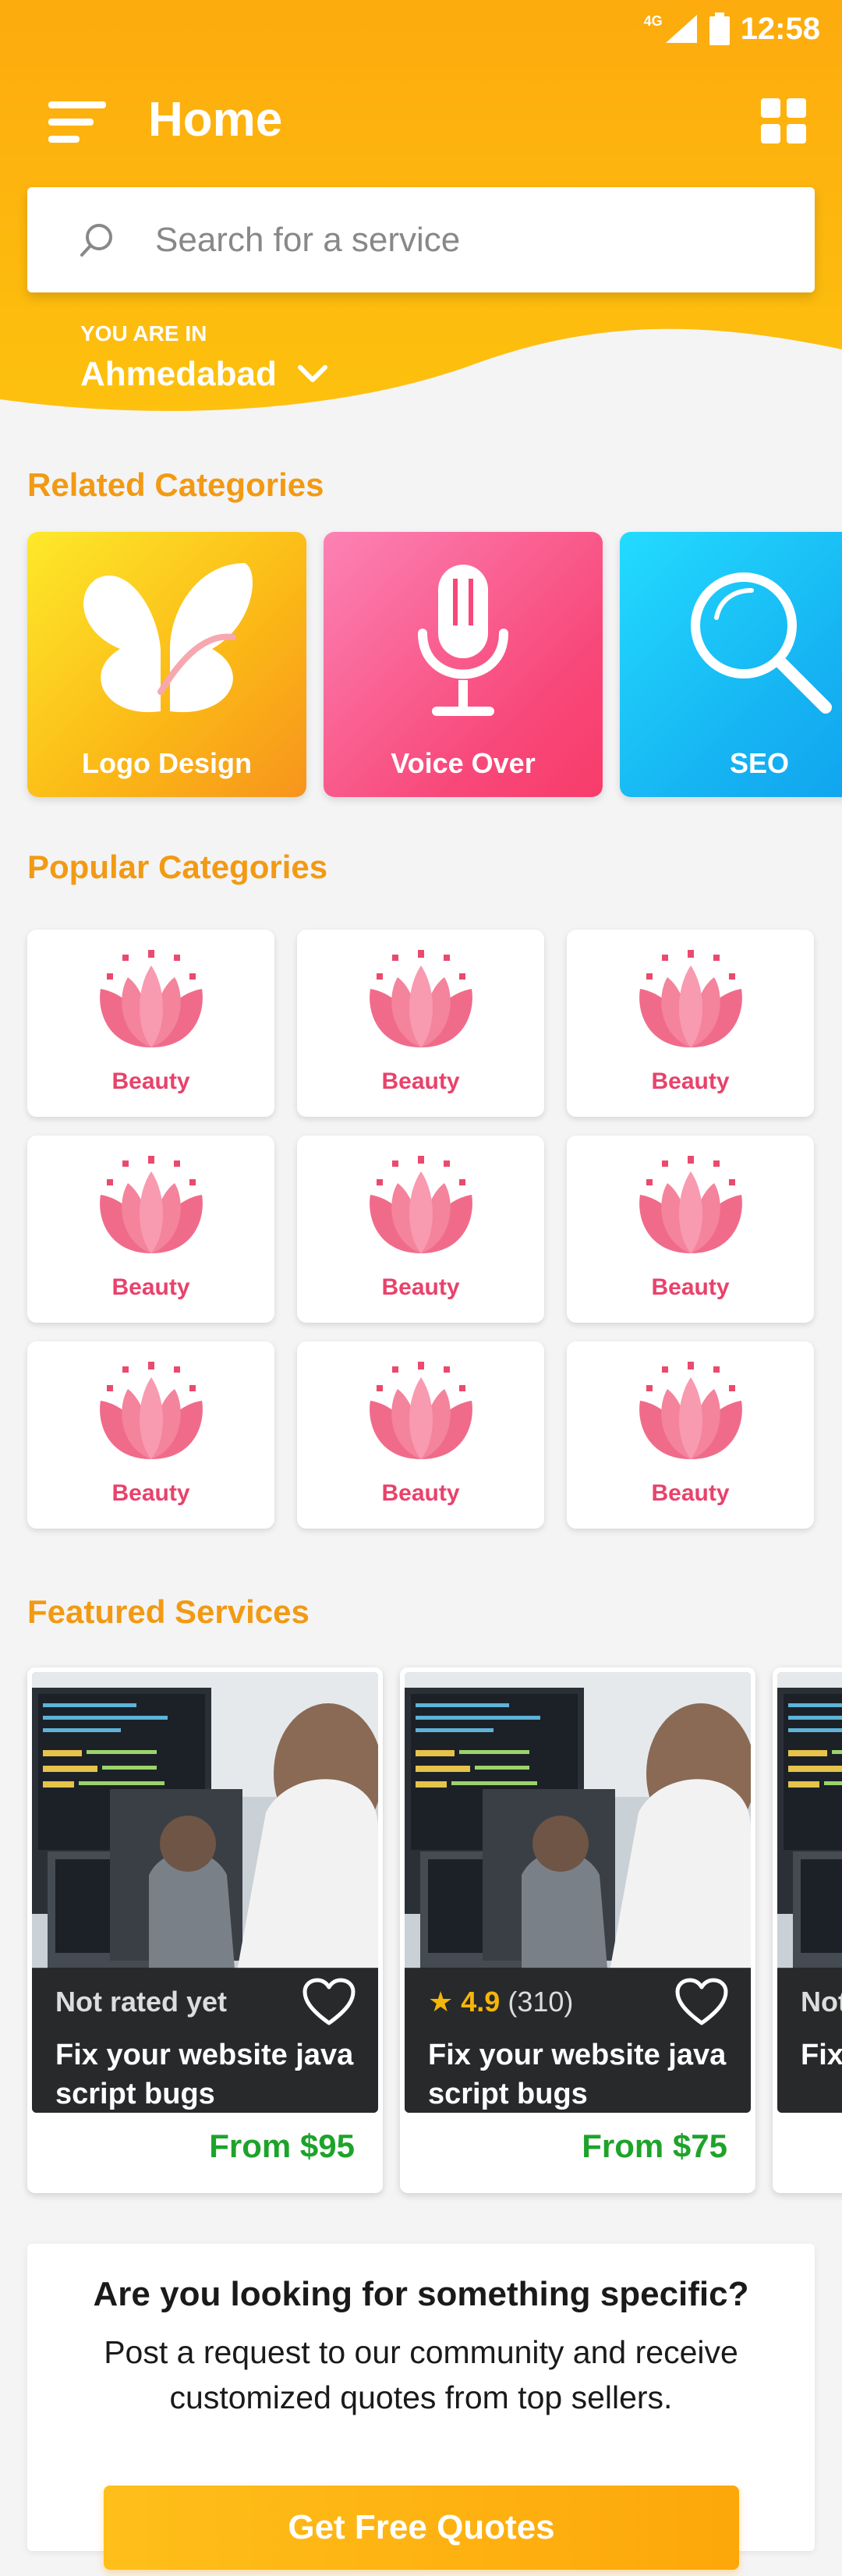 This screenshot has height=2576, width=842. I want to click on grid-view-icon, so click(784, 121).